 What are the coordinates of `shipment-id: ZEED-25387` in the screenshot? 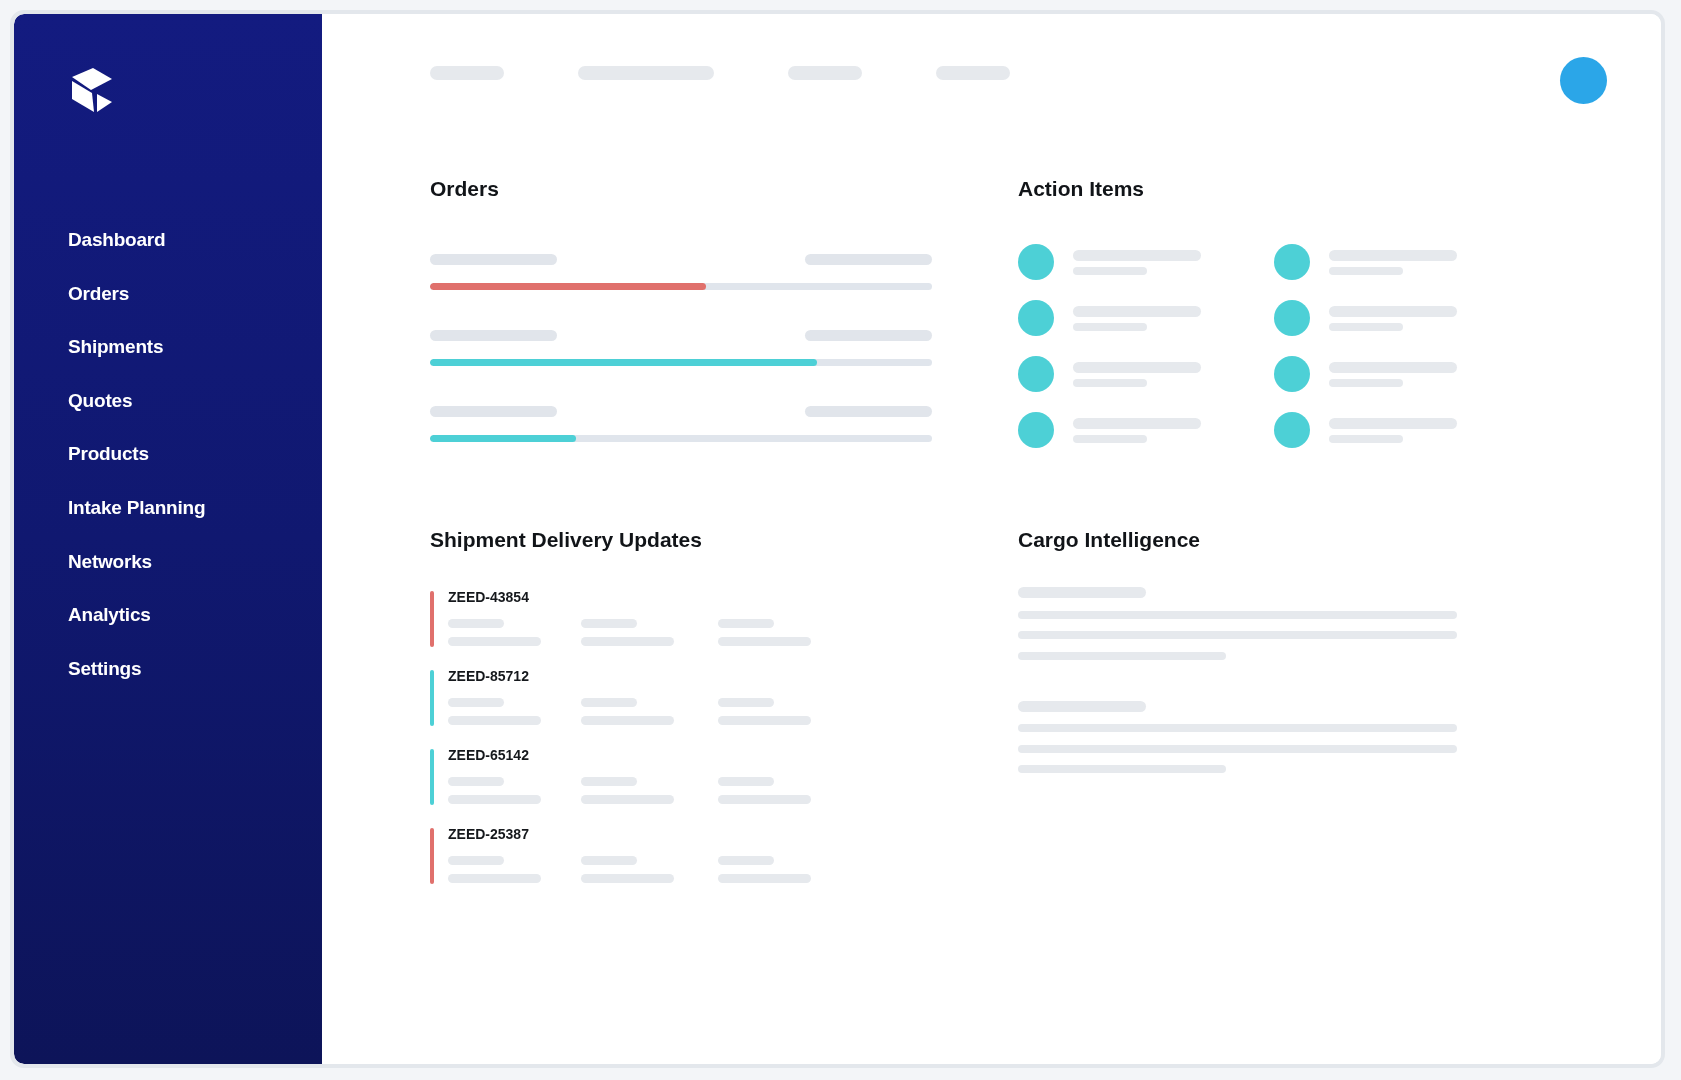 It's located at (489, 834).